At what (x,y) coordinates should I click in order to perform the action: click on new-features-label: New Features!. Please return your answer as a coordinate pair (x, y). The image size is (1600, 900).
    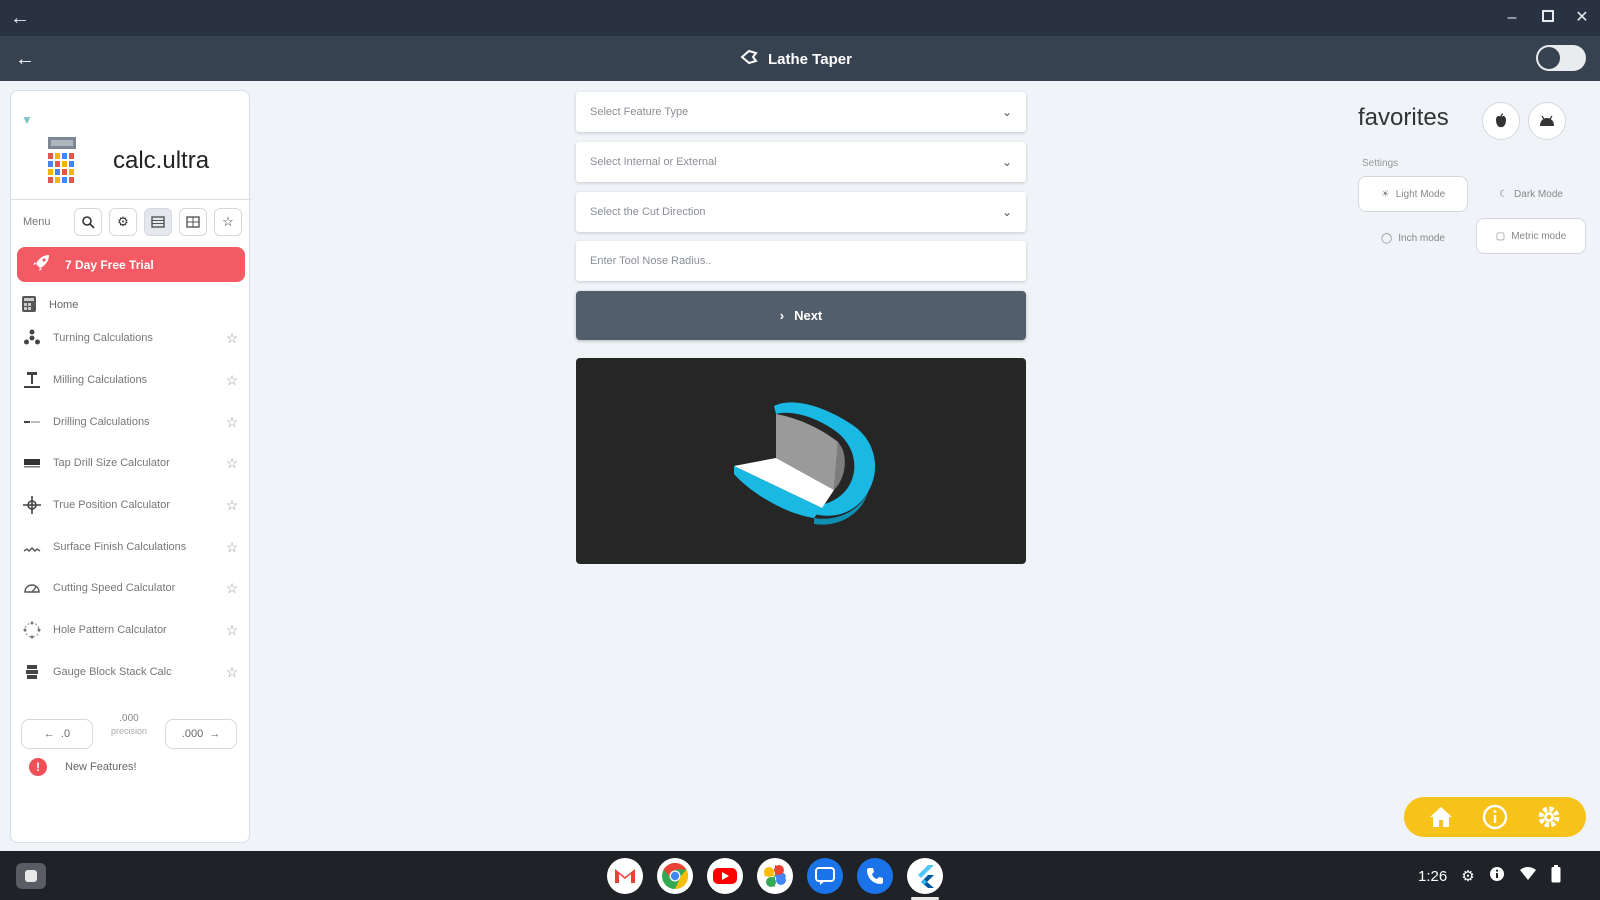
    Looking at the image, I should click on (101, 767).